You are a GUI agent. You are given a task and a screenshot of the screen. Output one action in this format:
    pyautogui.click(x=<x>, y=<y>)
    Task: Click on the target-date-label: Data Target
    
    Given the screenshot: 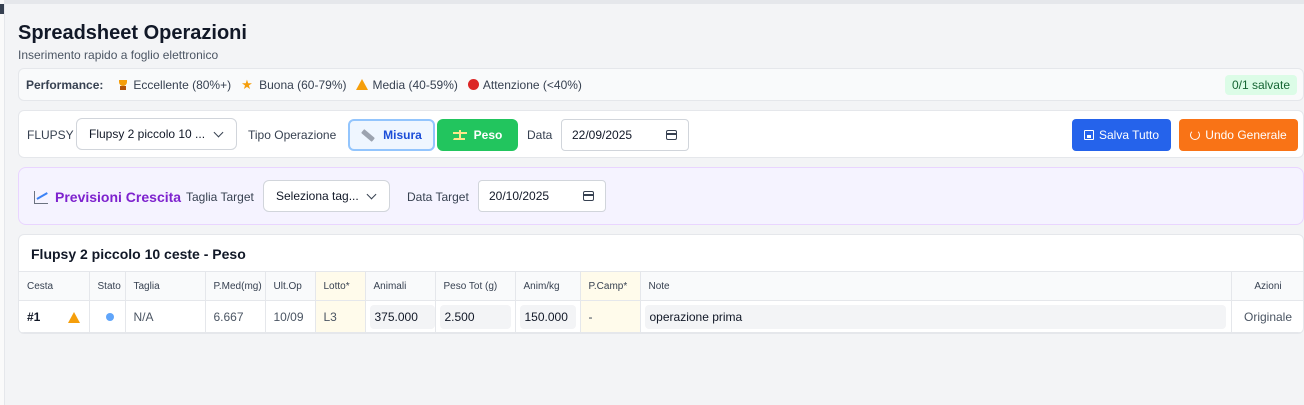 What is the action you would take?
    pyautogui.click(x=438, y=197)
    